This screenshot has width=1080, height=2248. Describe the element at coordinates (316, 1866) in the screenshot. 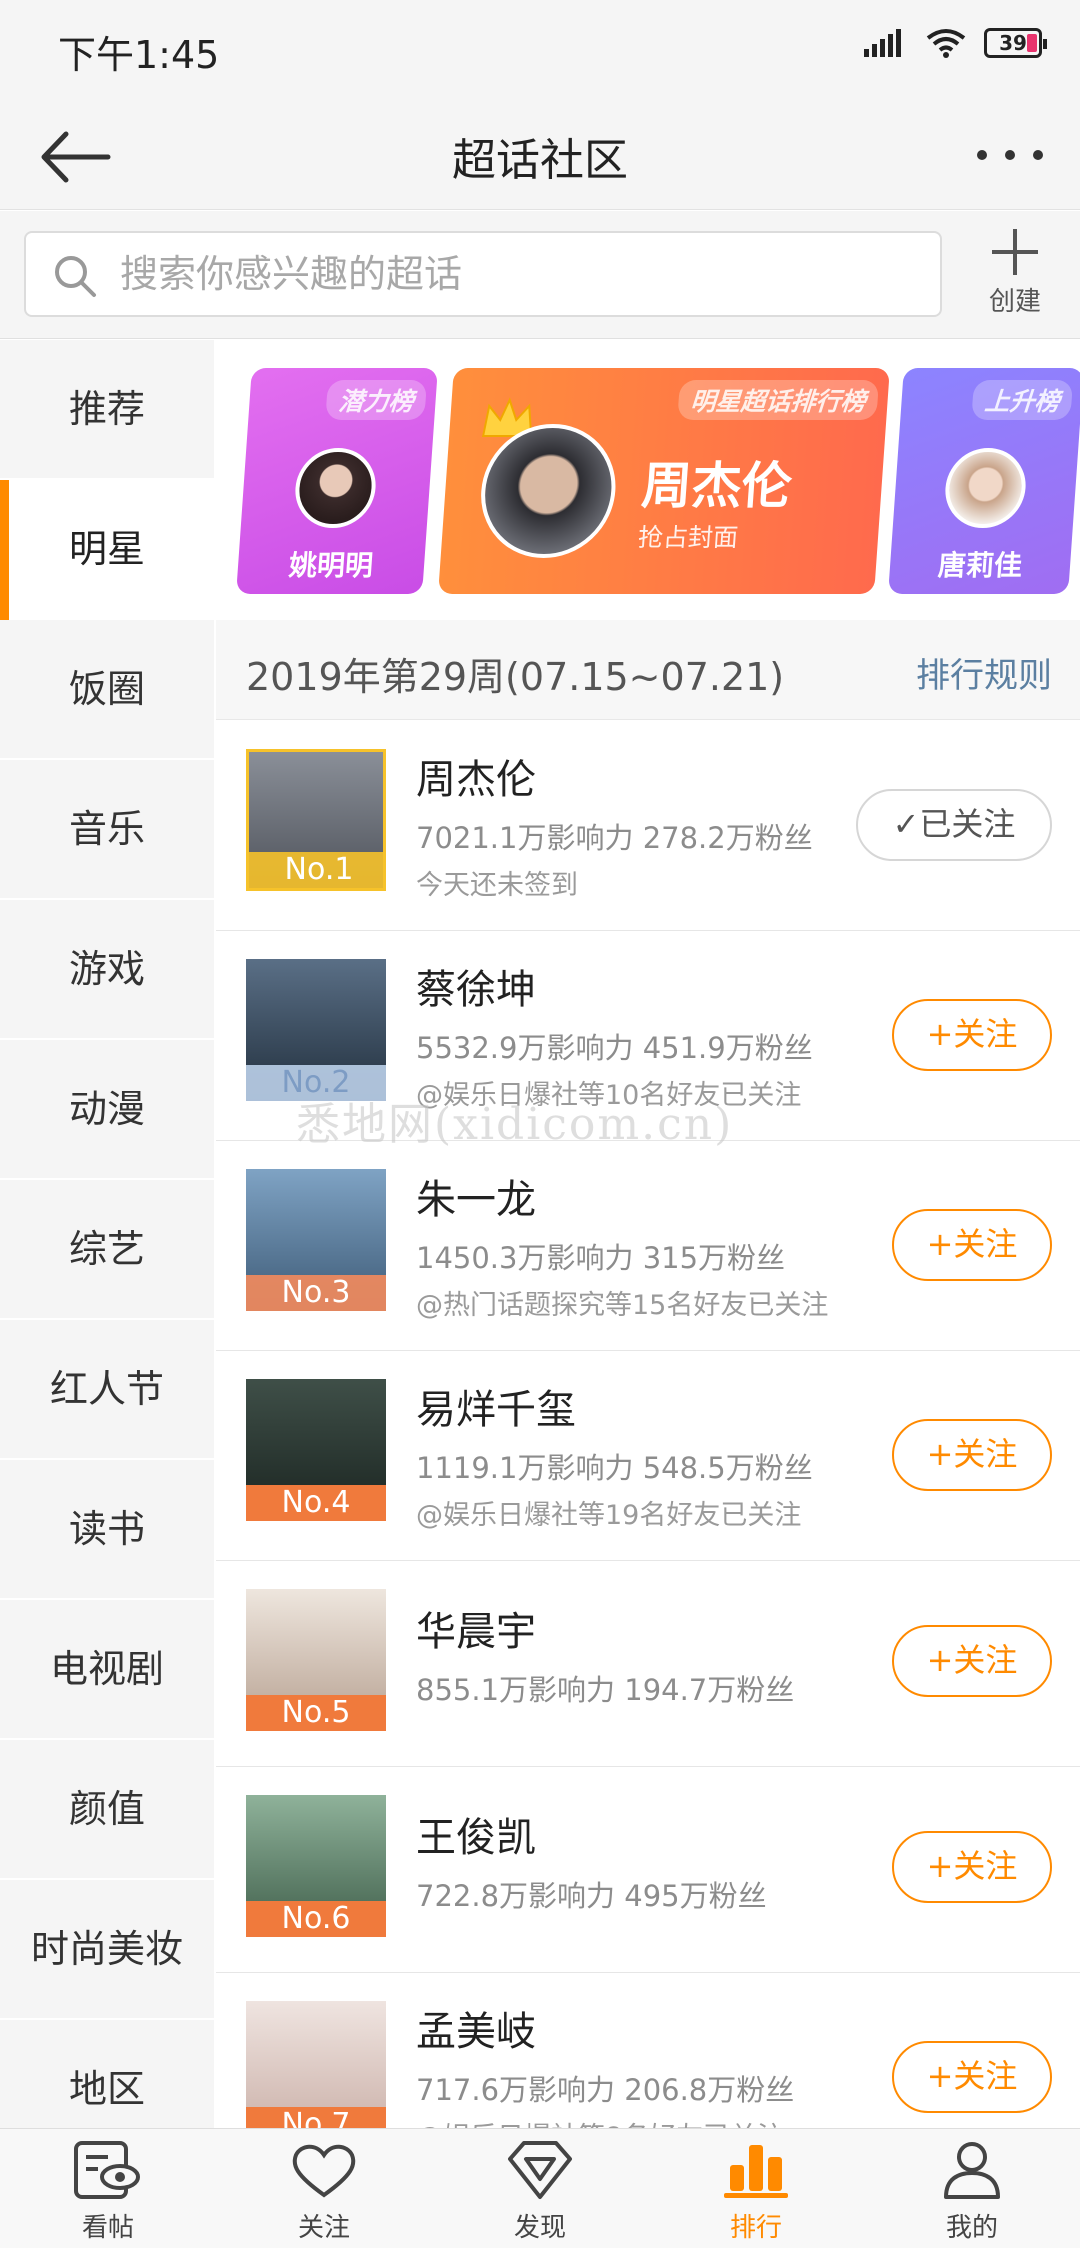

I see `star-avatar: No.6` at that location.